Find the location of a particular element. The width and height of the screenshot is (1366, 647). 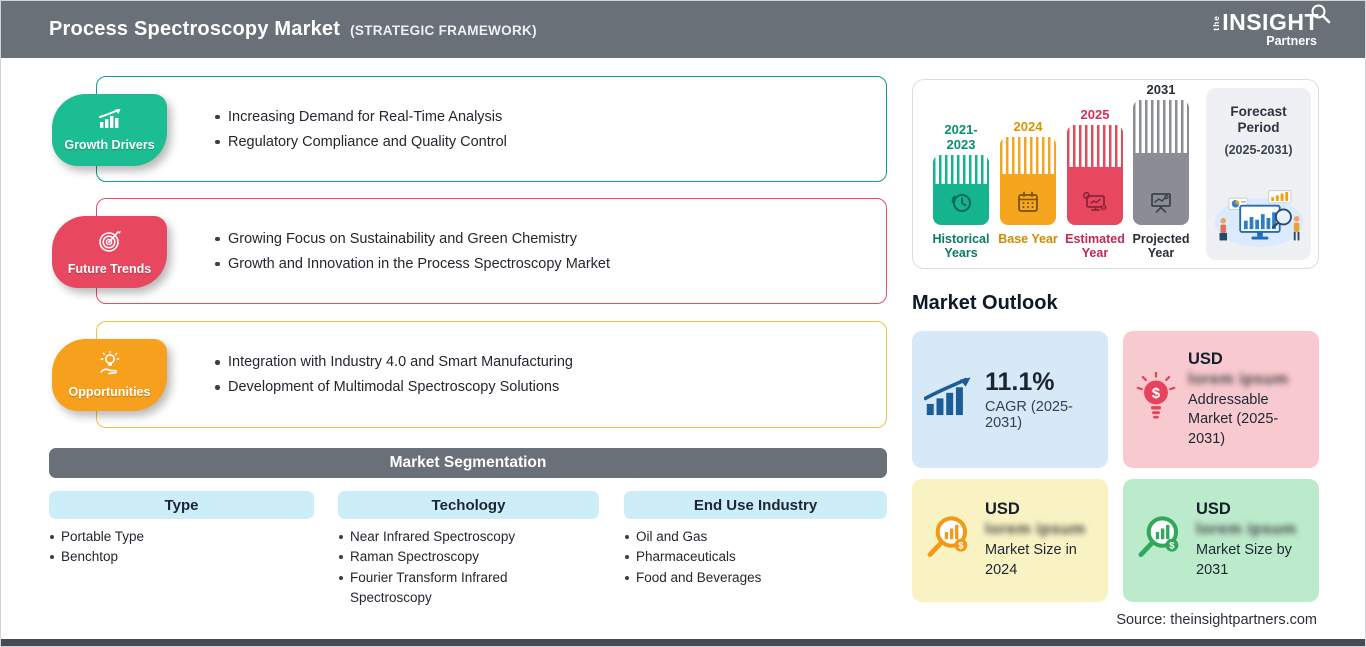

timeline-bar-projected: 2031 Projected Year is located at coordinates (1161, 174).